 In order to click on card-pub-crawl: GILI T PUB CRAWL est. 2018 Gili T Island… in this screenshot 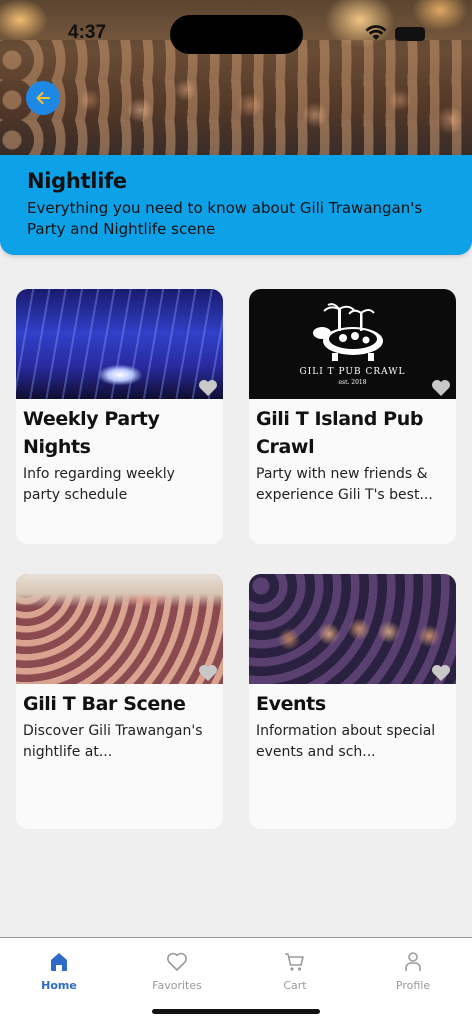, I will do `click(352, 416)`.